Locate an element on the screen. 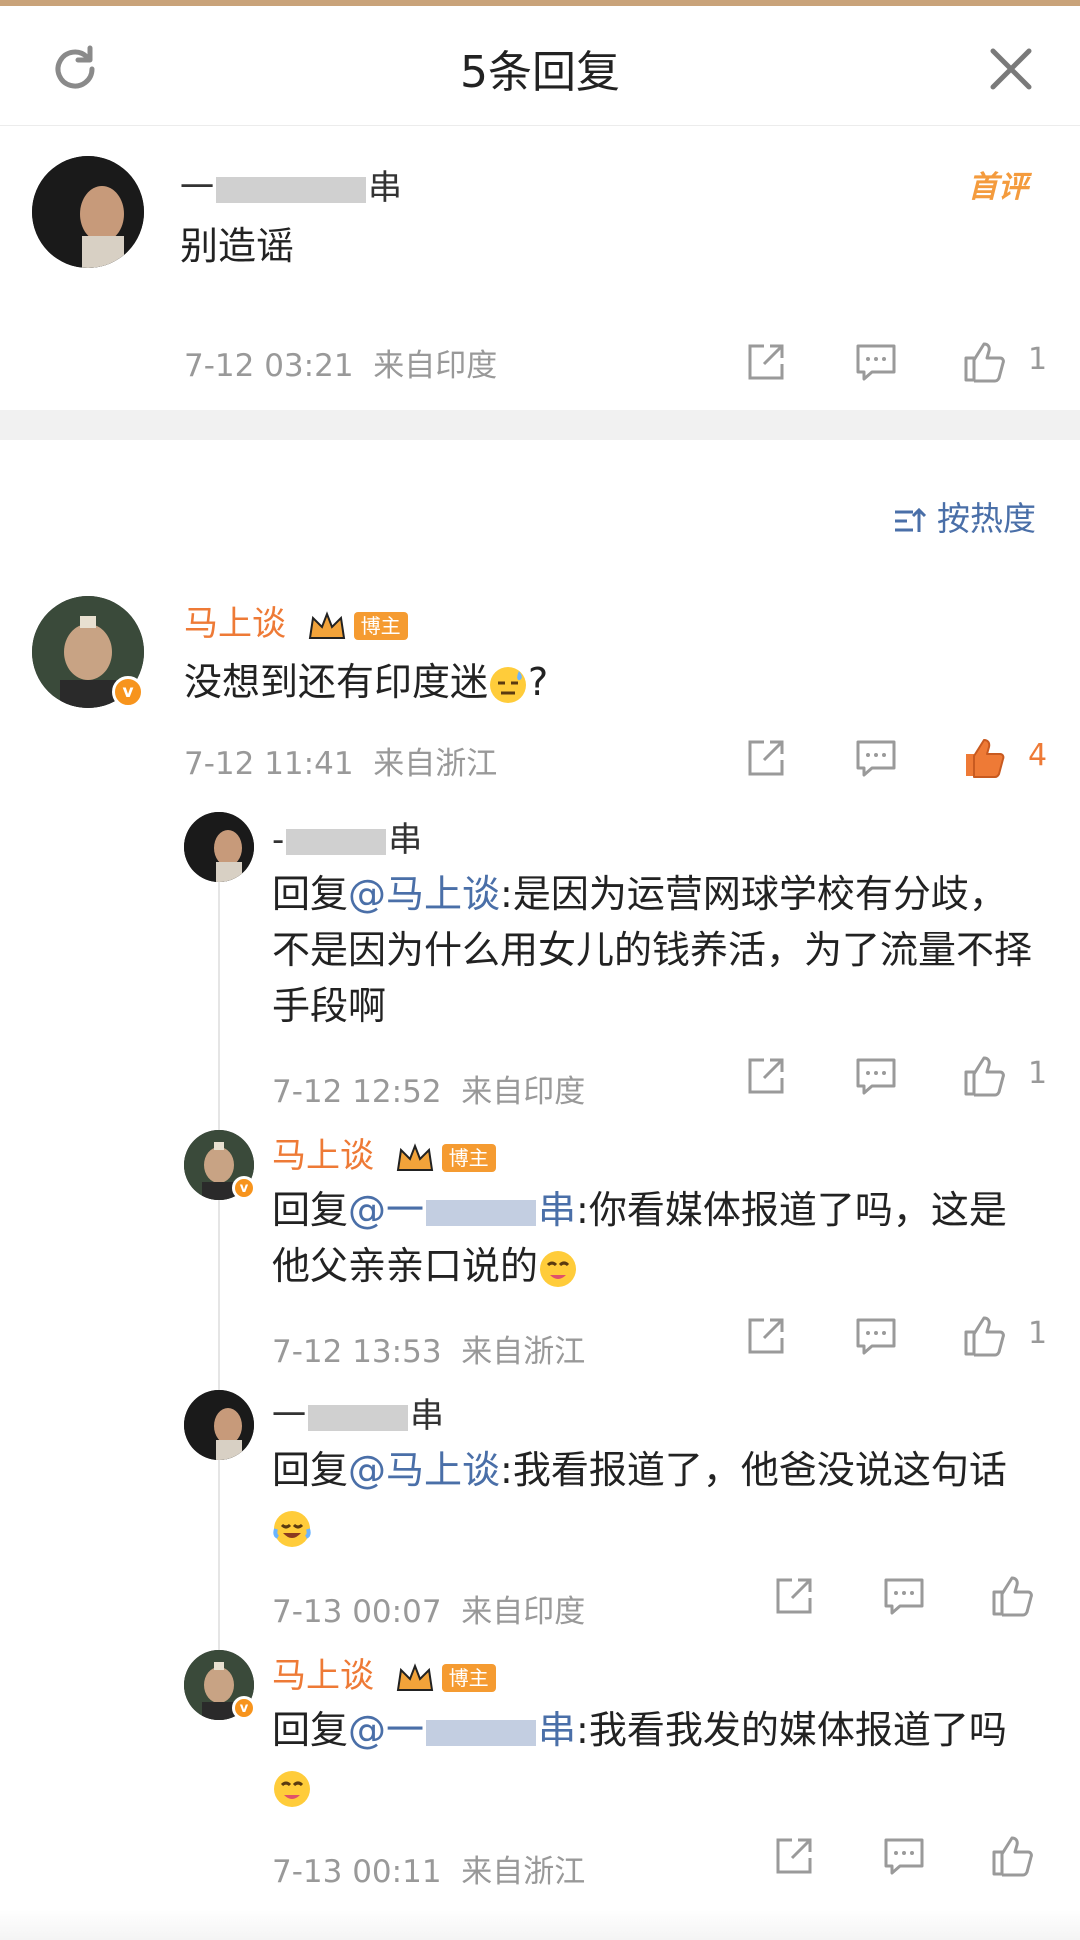 This screenshot has width=1080, height=1940. comment-meta: 7-12 13:53 来自浙江 is located at coordinates (429, 1352).